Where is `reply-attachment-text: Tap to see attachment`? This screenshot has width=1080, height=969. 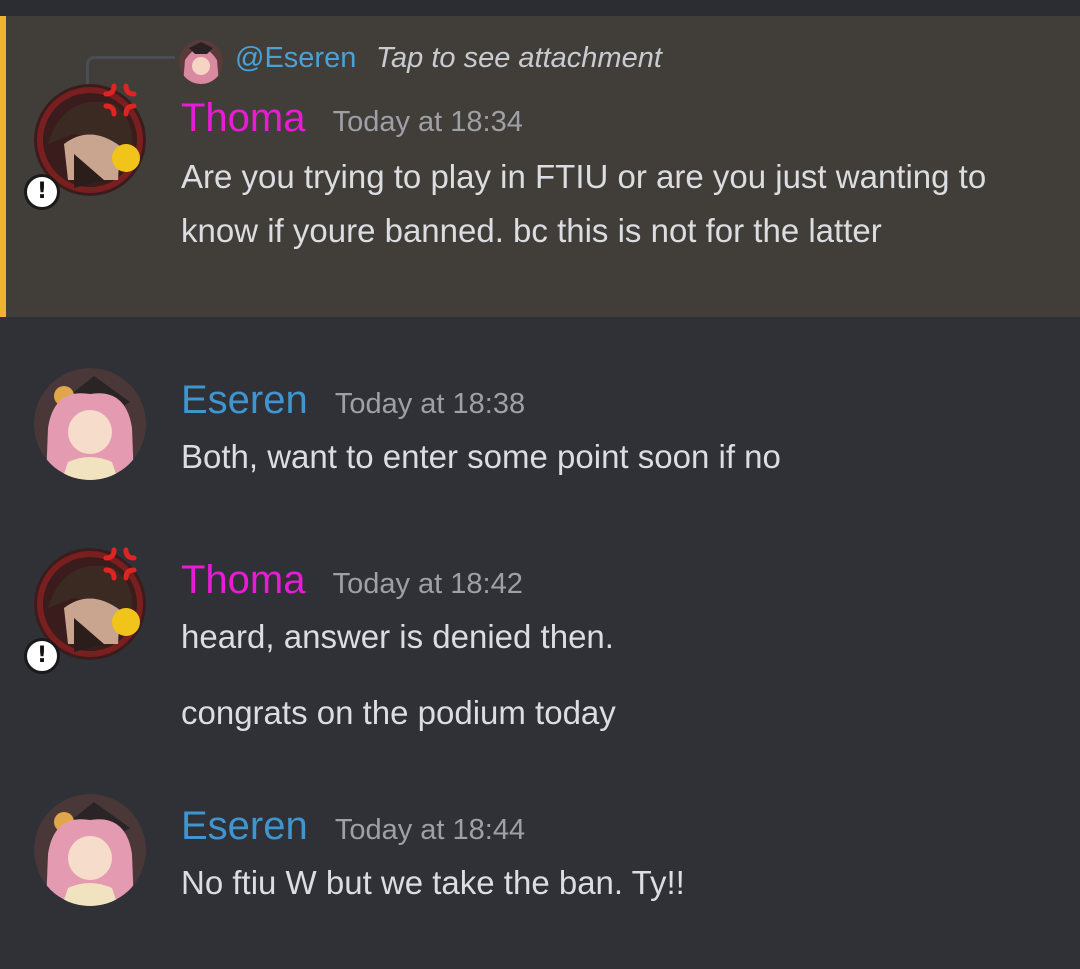
reply-attachment-text: Tap to see attachment is located at coordinates (519, 58).